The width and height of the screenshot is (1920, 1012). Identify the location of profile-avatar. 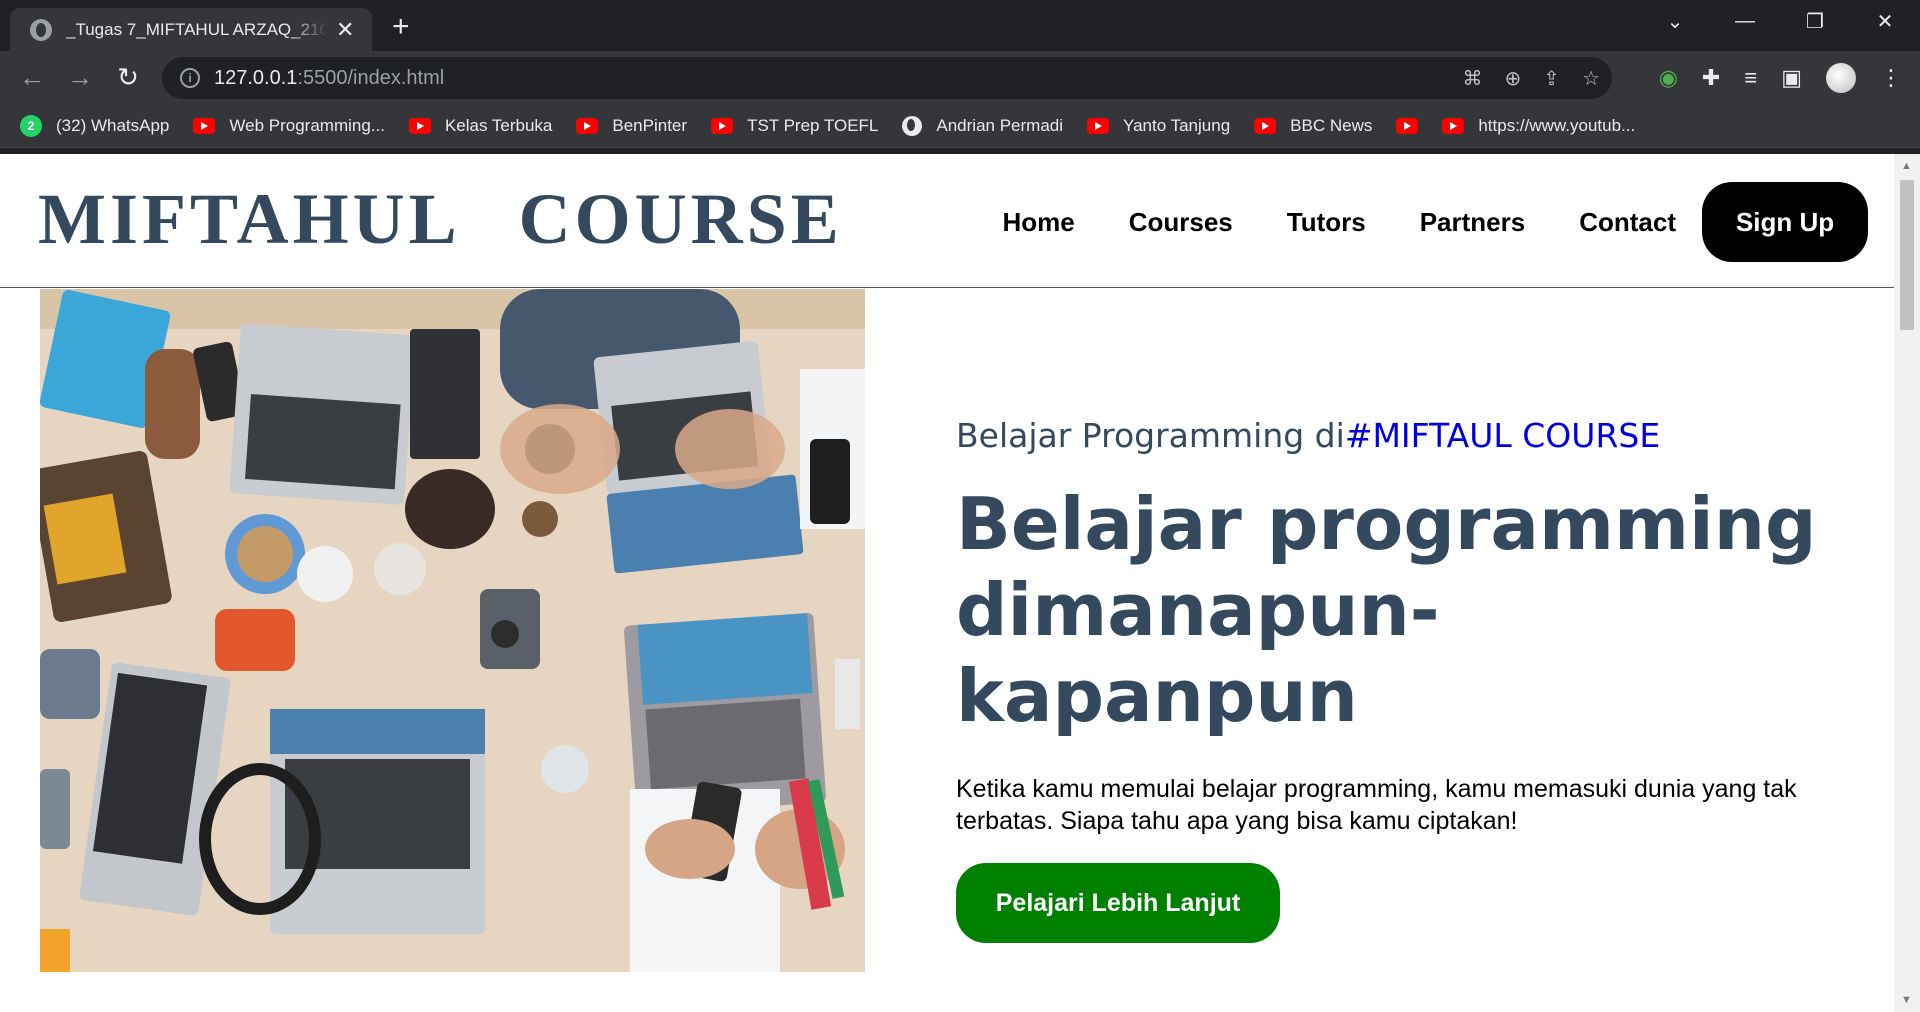
(1841, 78).